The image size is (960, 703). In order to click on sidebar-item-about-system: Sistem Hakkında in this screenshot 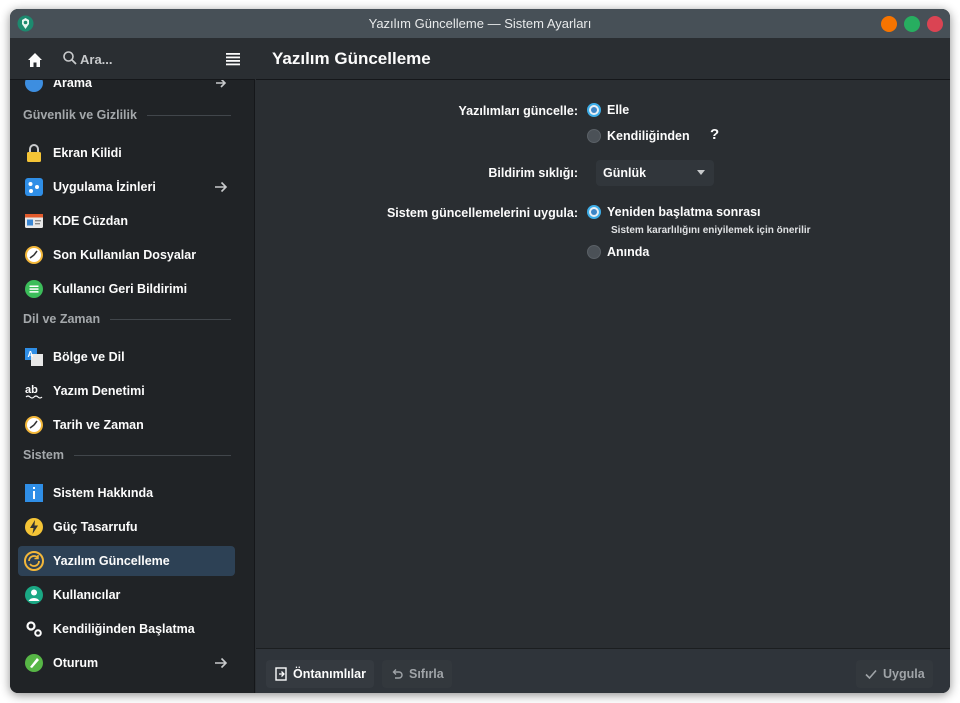, I will do `click(126, 493)`.